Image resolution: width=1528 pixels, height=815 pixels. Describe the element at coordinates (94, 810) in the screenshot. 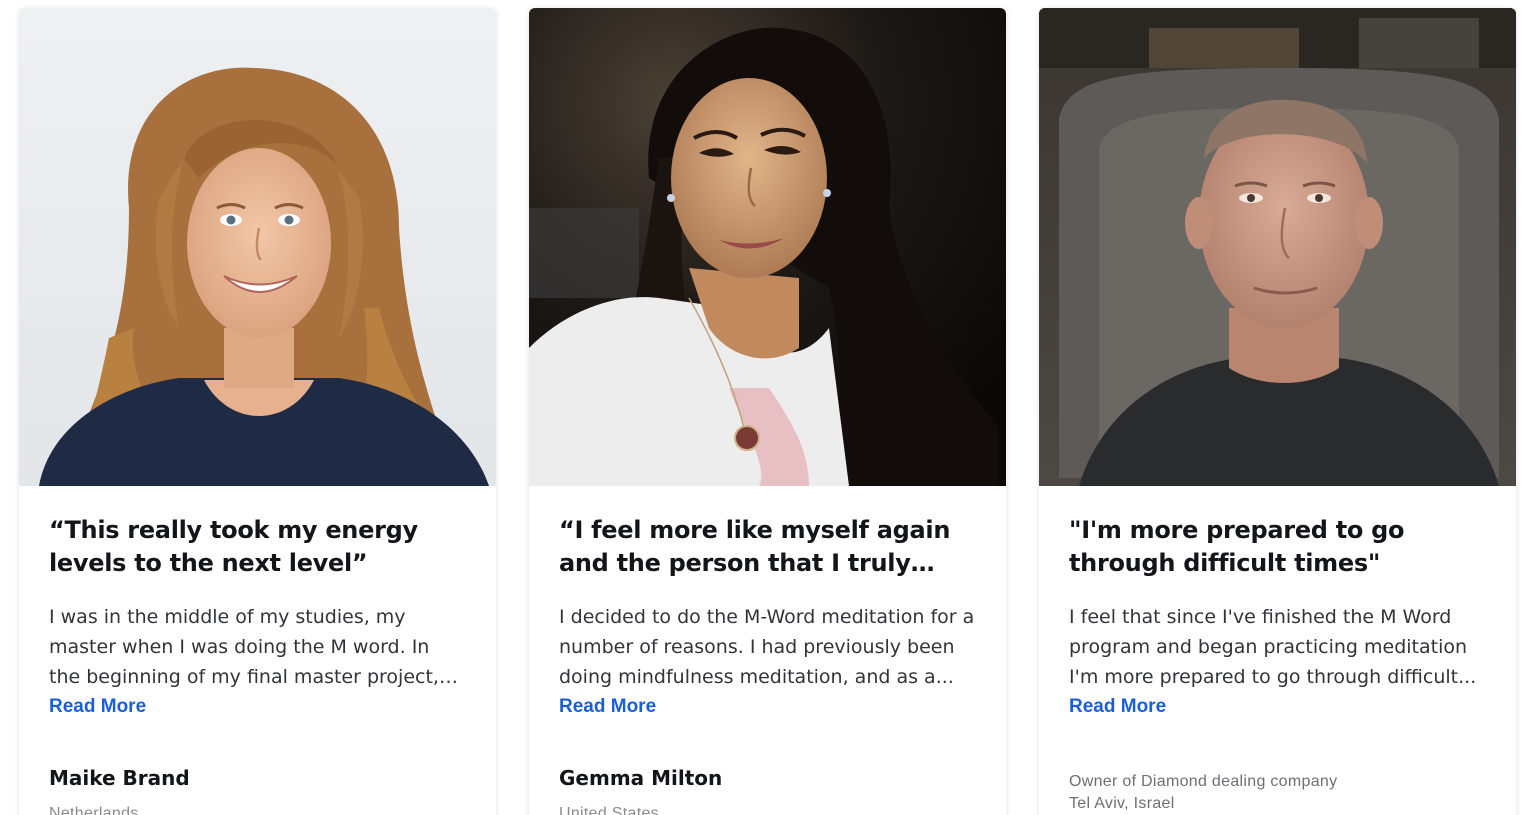

I see `testimonial-author-location: Netherlands` at that location.